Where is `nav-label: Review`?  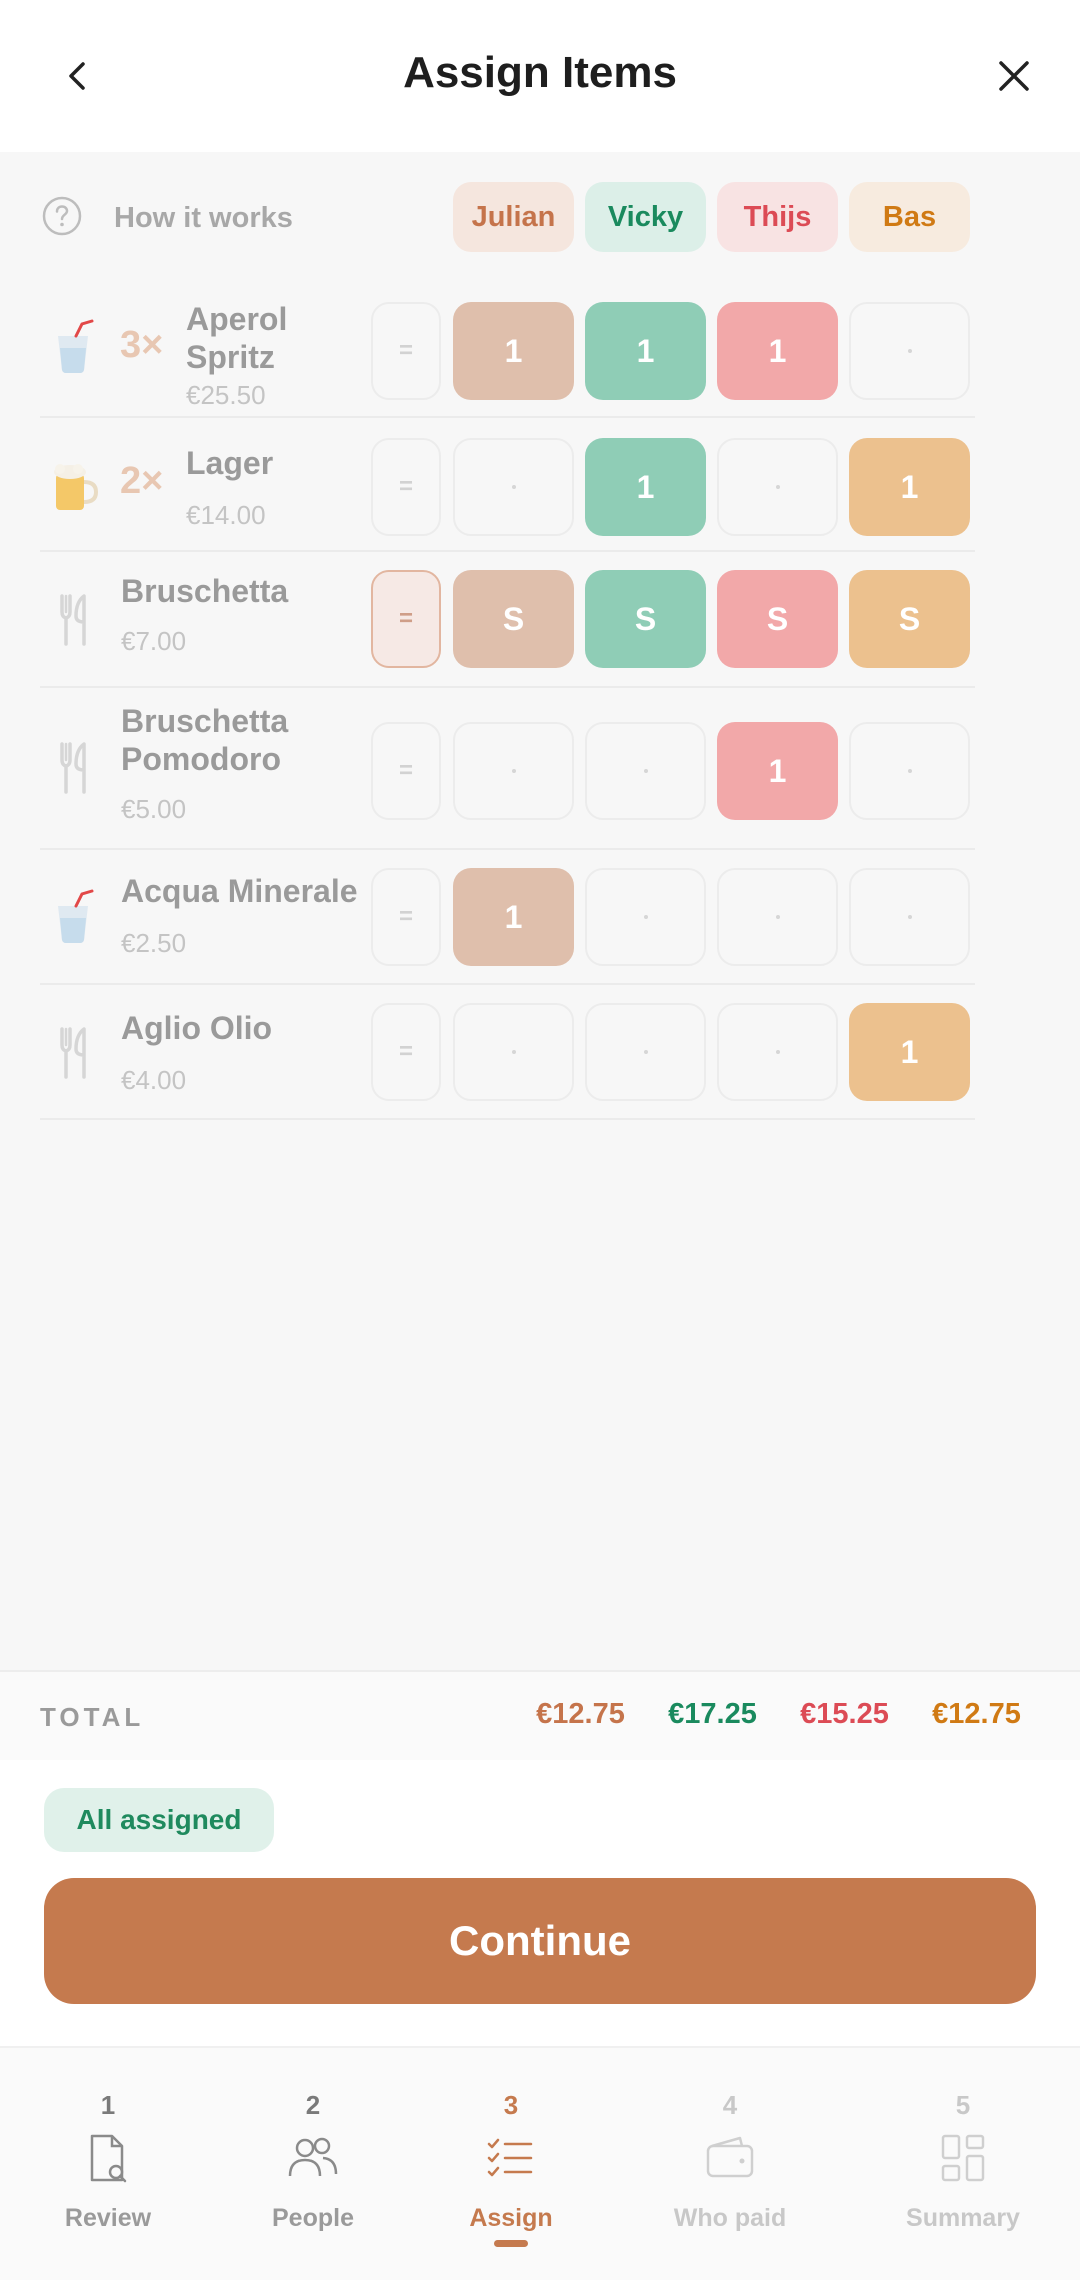
nav-label: Review is located at coordinates (108, 2218).